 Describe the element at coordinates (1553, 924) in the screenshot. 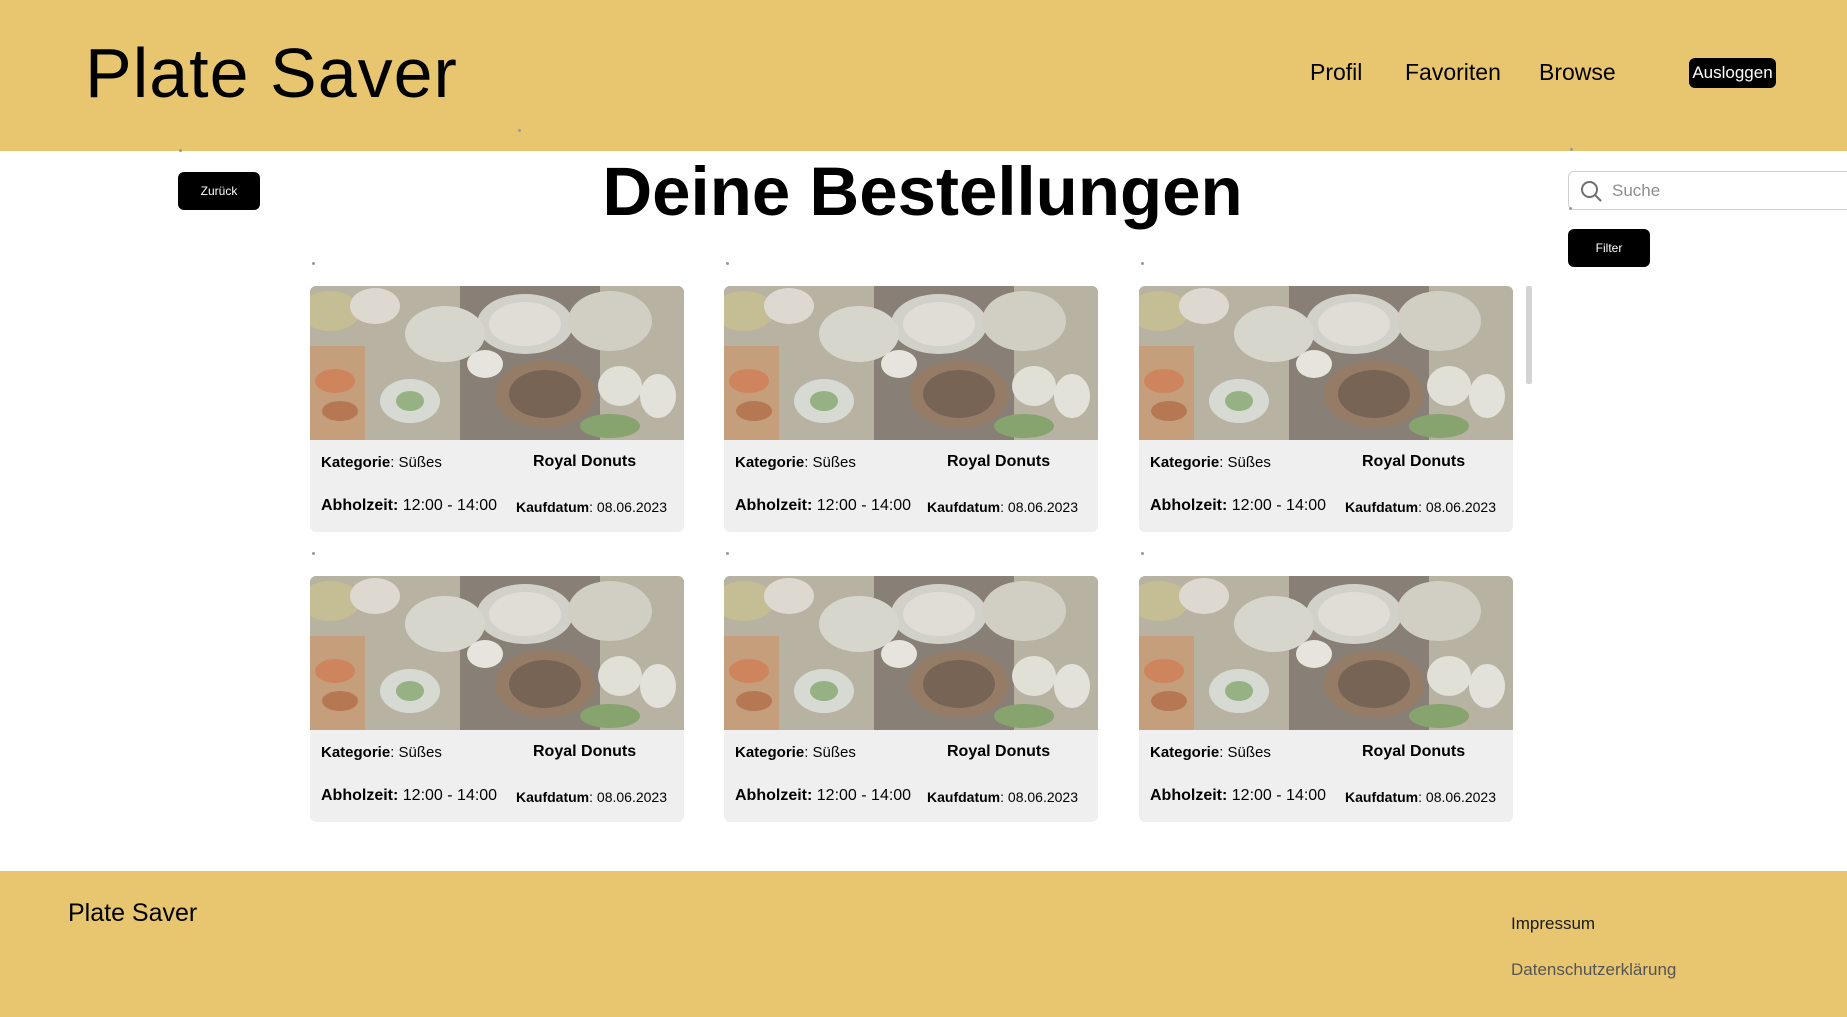

I see `footer-link-impressum: Impressum` at that location.